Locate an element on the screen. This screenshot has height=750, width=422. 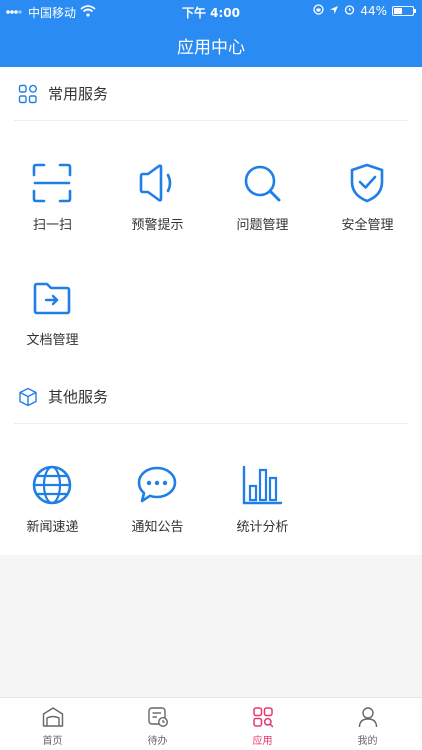
tab-label: 首页 is located at coordinates (52, 741).